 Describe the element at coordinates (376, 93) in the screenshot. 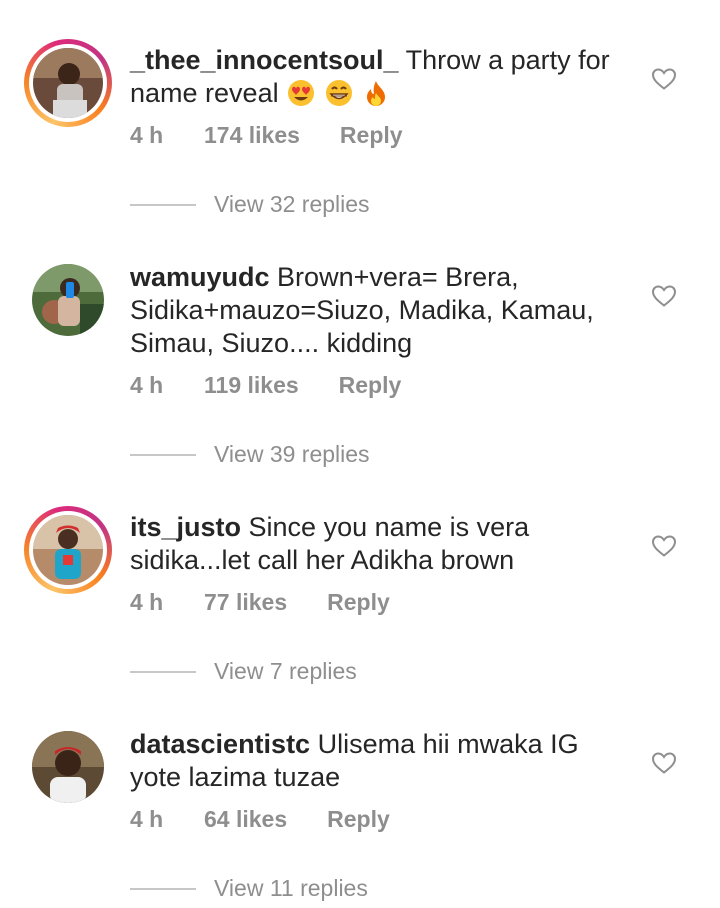

I see `fire-emoji-icon` at that location.